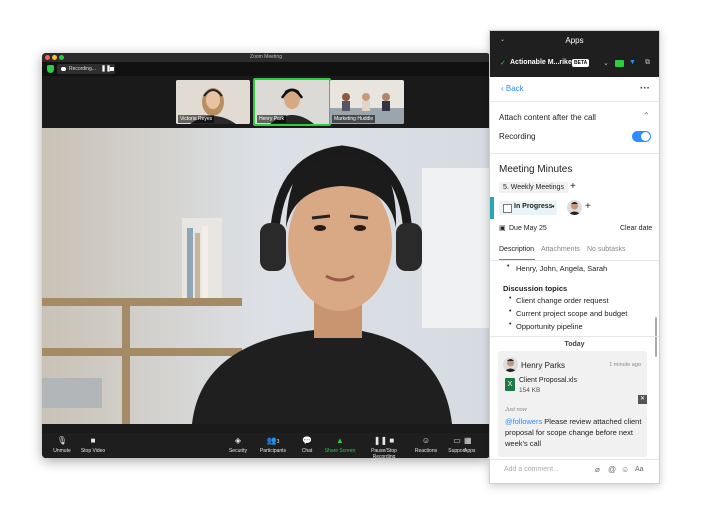 This screenshot has width=704, height=512. What do you see at coordinates (645, 136) in the screenshot?
I see `toggle-knob` at bounding box center [645, 136].